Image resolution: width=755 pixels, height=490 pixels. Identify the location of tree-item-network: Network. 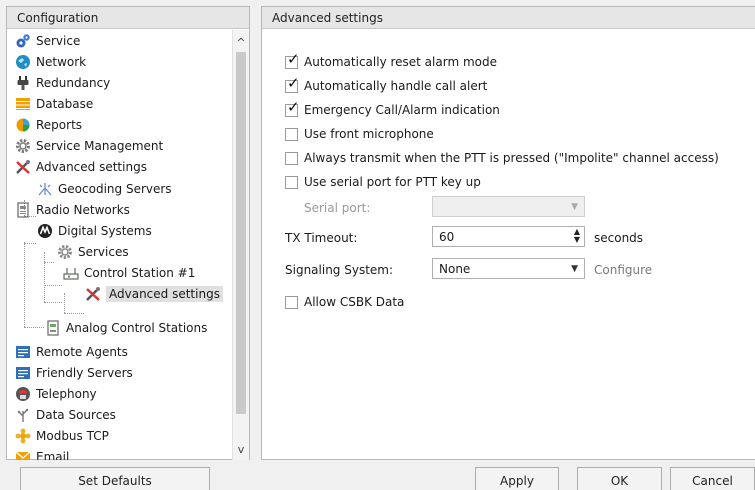
(50, 61).